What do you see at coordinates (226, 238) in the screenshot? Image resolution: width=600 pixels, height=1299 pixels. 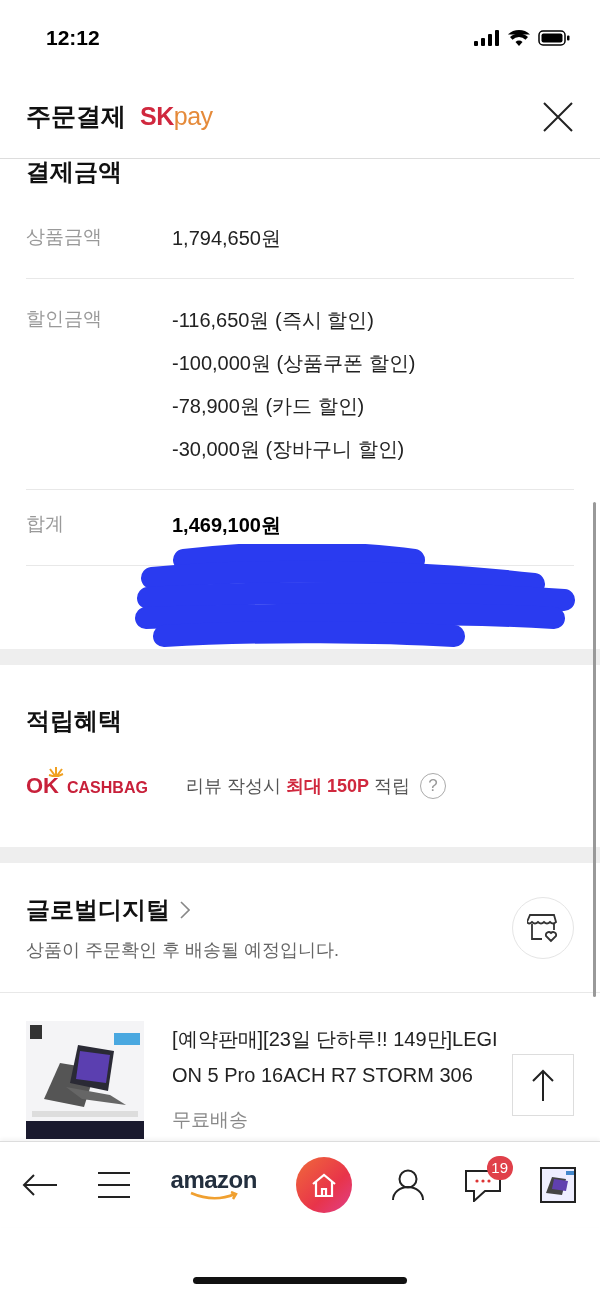 I see `amount-value: 1,794,650원` at bounding box center [226, 238].